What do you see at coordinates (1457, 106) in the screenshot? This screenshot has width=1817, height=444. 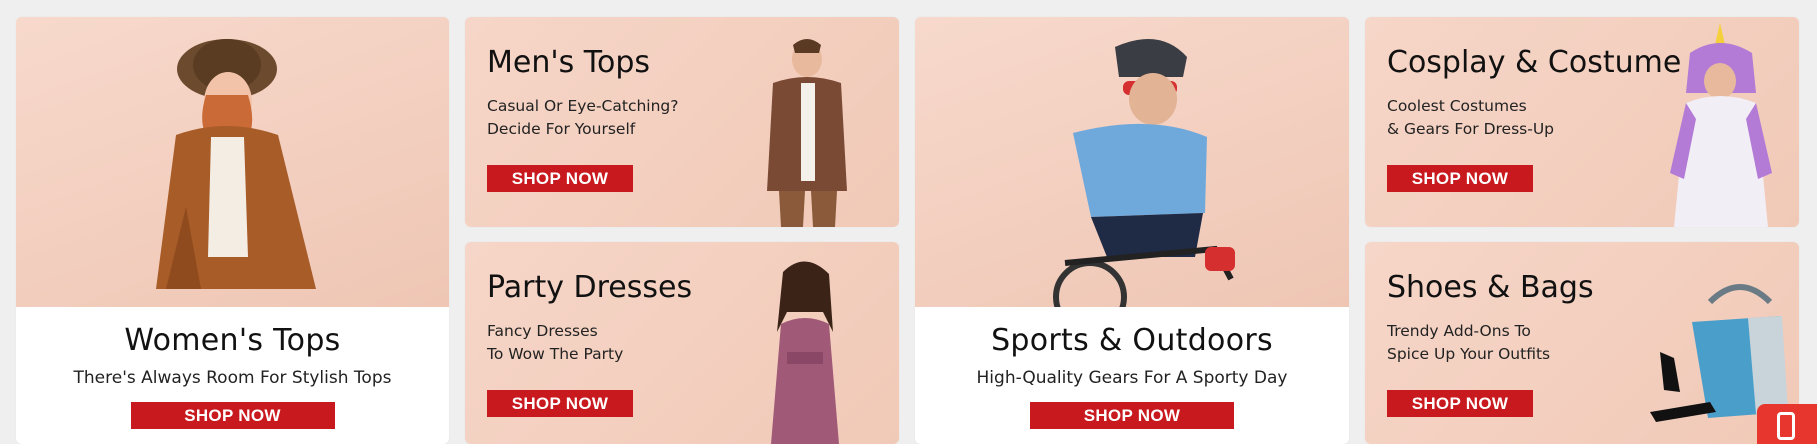 I see `subtitle-line: Coolest Costumes` at bounding box center [1457, 106].